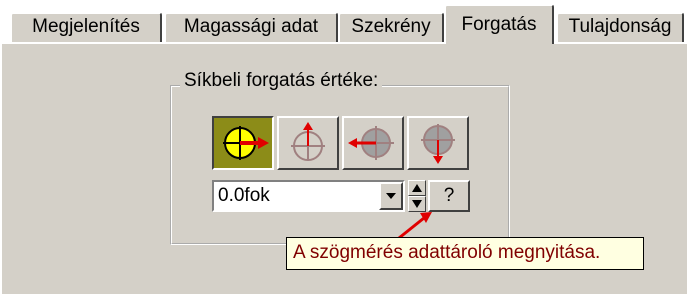 Image resolution: width=687 pixels, height=294 pixels. Describe the element at coordinates (499, 24) in the screenshot. I see `tab-forgatas: Forgatás` at that location.